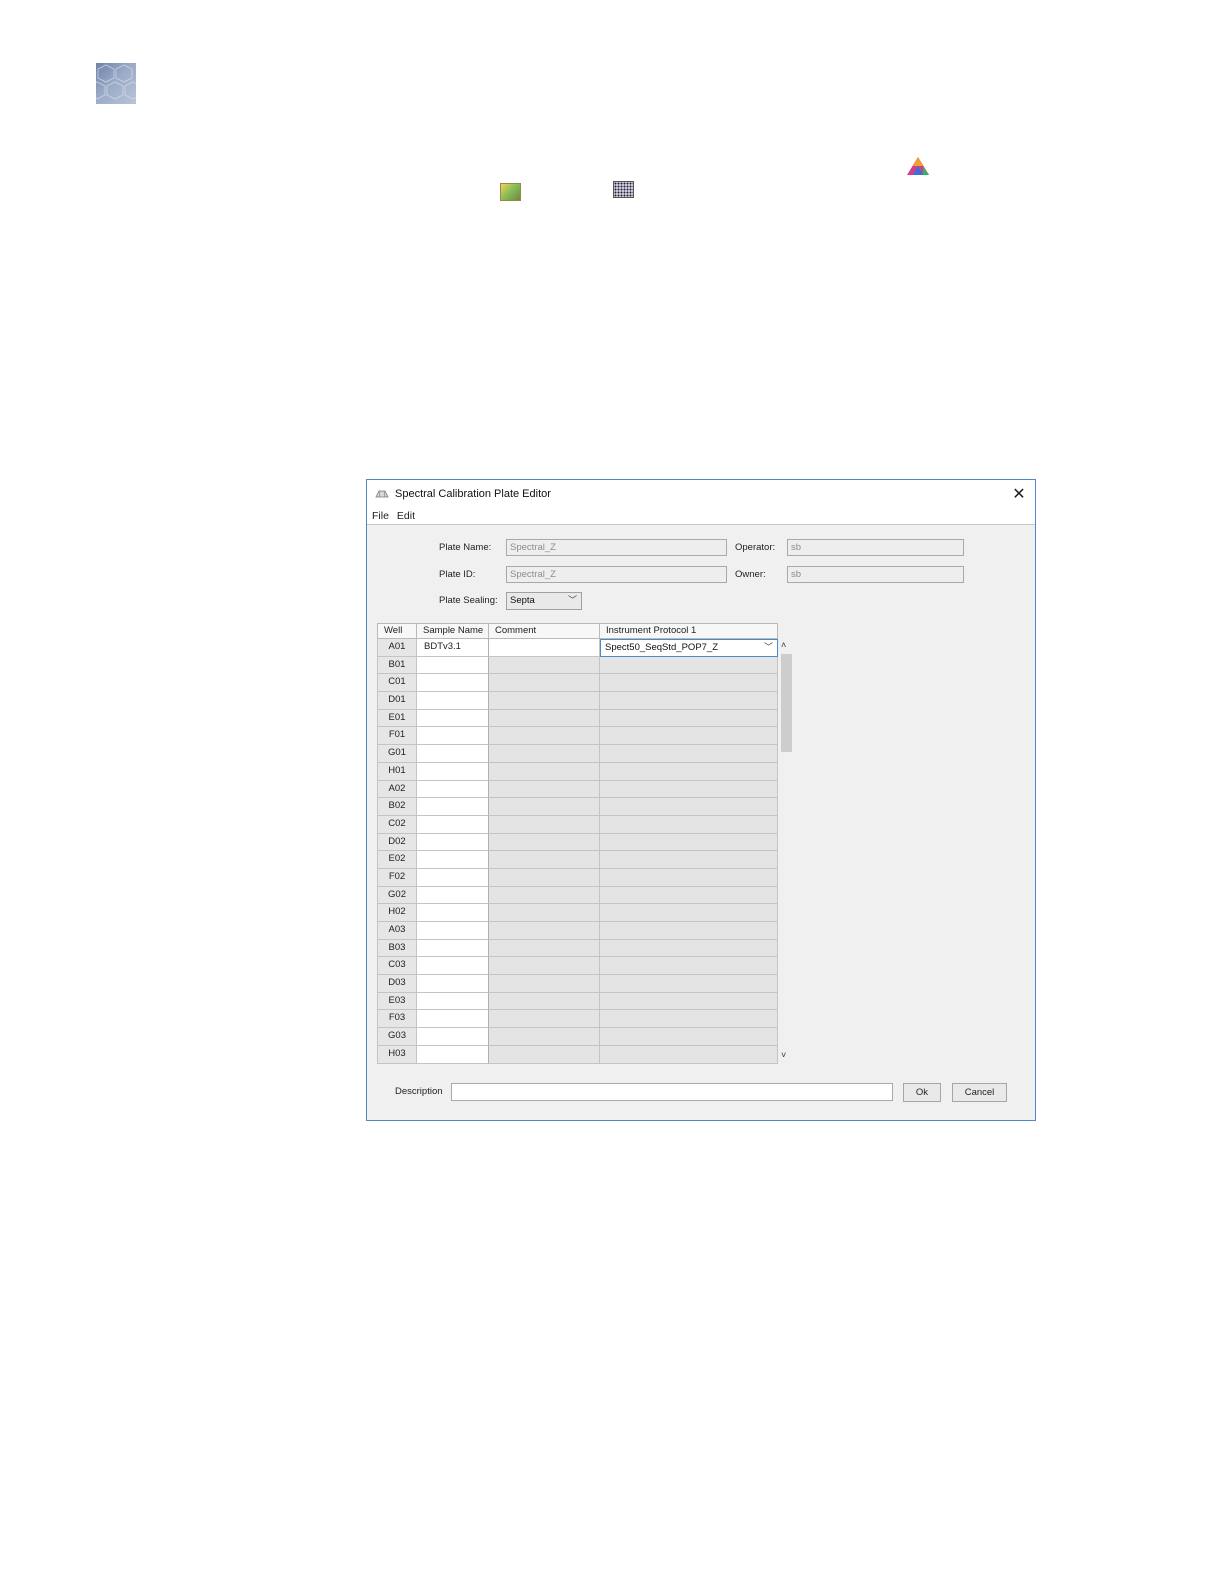 The width and height of the screenshot is (1224, 1584). What do you see at coordinates (979, 1092) in the screenshot?
I see `cancel-button: Cancel` at bounding box center [979, 1092].